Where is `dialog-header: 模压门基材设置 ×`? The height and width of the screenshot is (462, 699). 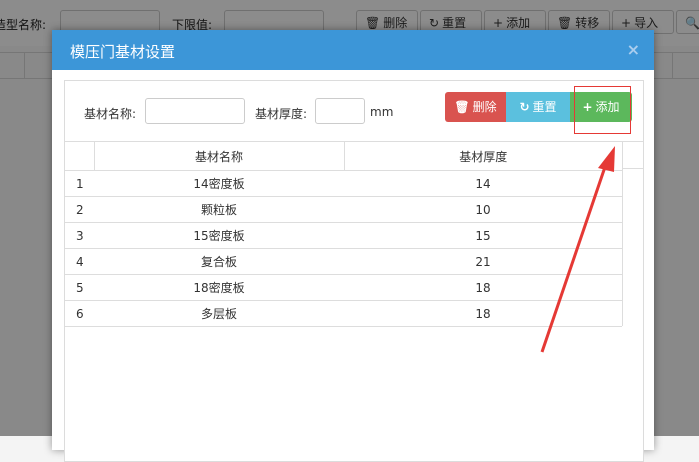 dialog-header: 模压门基材设置 × is located at coordinates (353, 50).